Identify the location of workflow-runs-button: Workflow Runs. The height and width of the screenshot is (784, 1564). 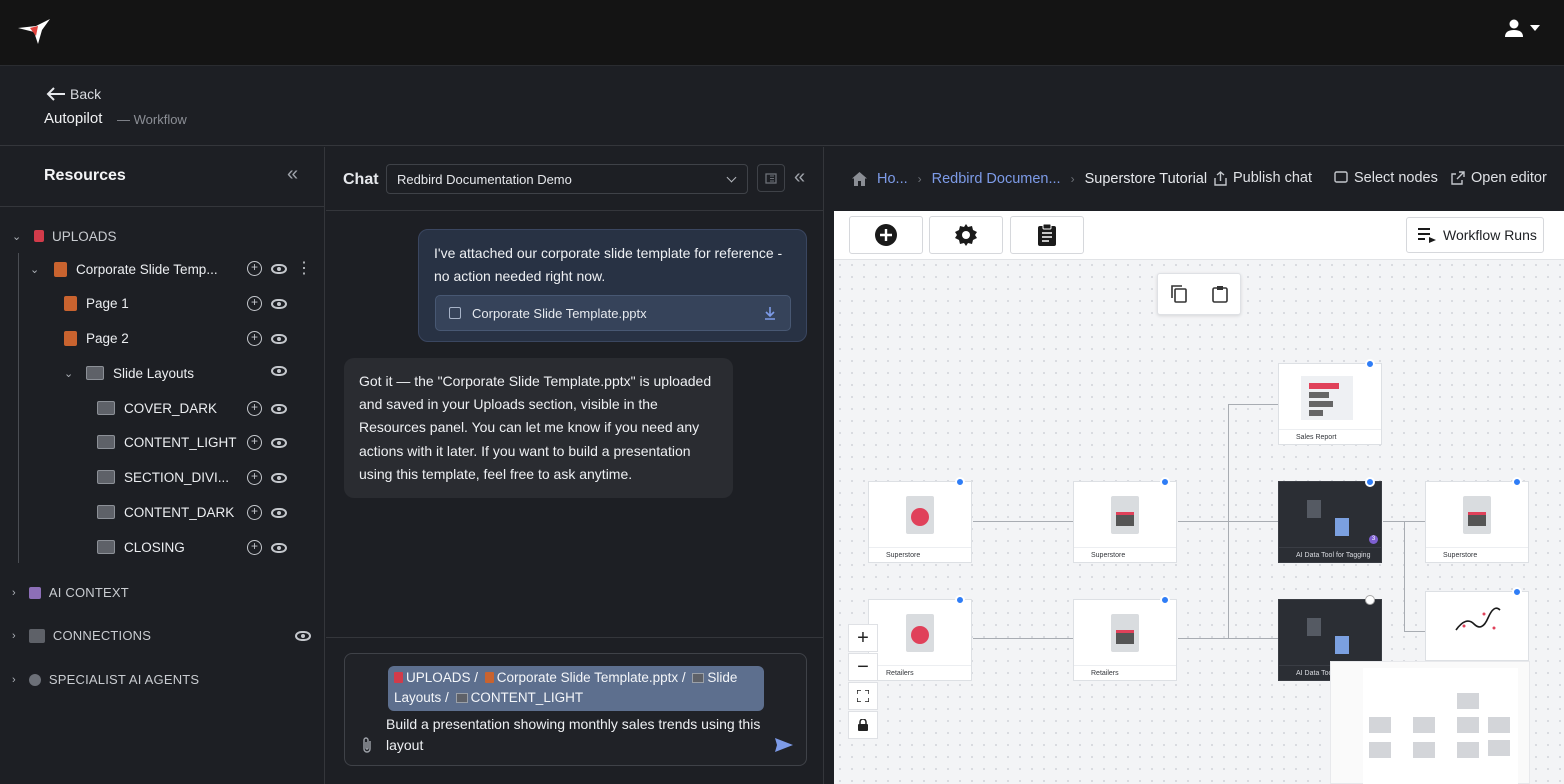
(1475, 235).